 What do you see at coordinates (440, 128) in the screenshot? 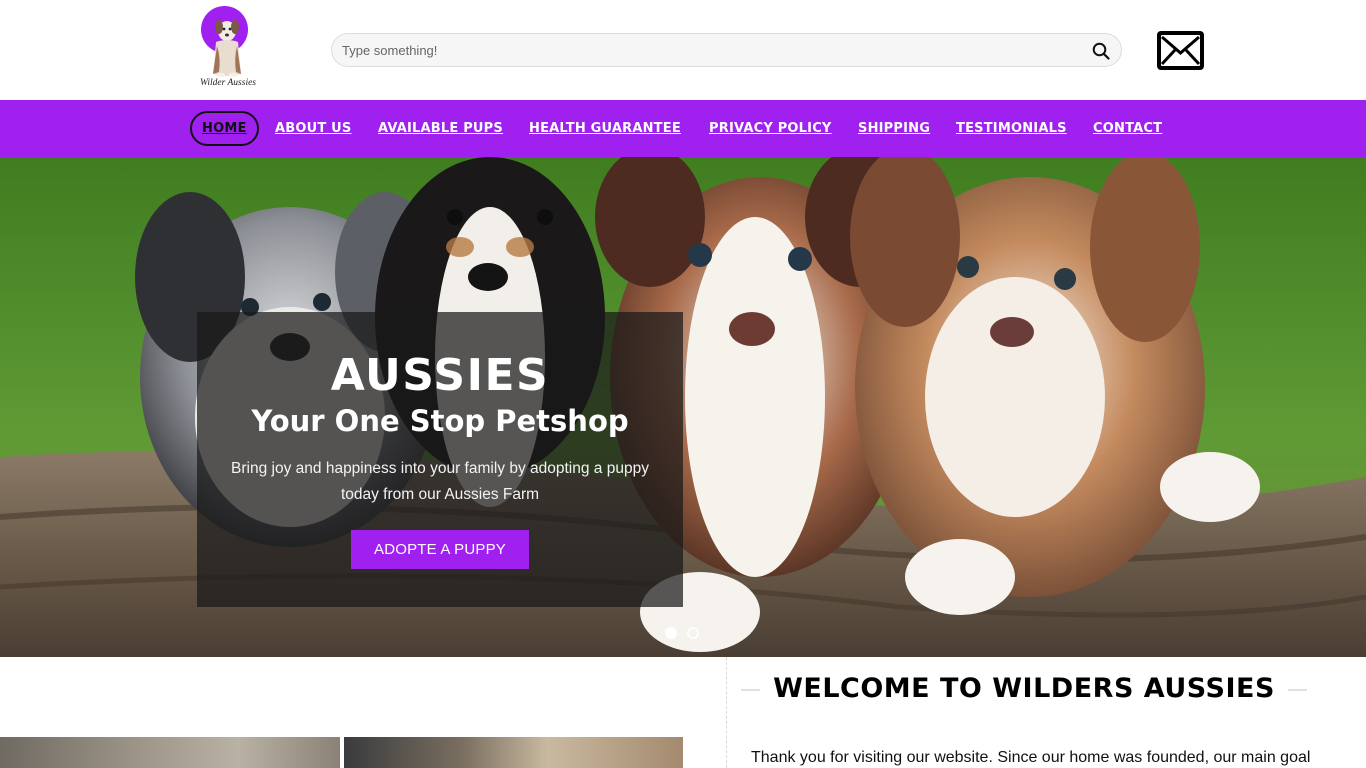
I see `nav-item-available-pups: AVAILABLE PUPS` at bounding box center [440, 128].